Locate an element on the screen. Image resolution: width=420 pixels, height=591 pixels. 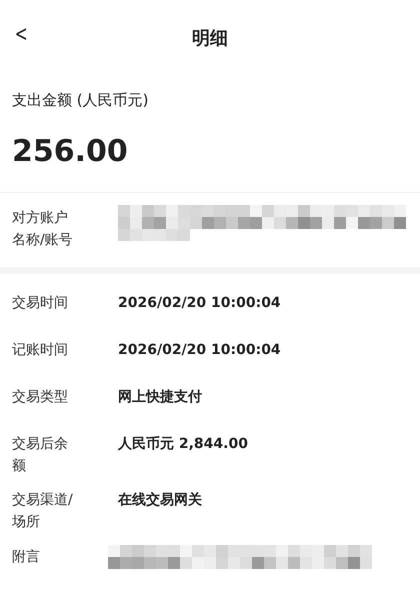
page-title: 明细 is located at coordinates (210, 38).